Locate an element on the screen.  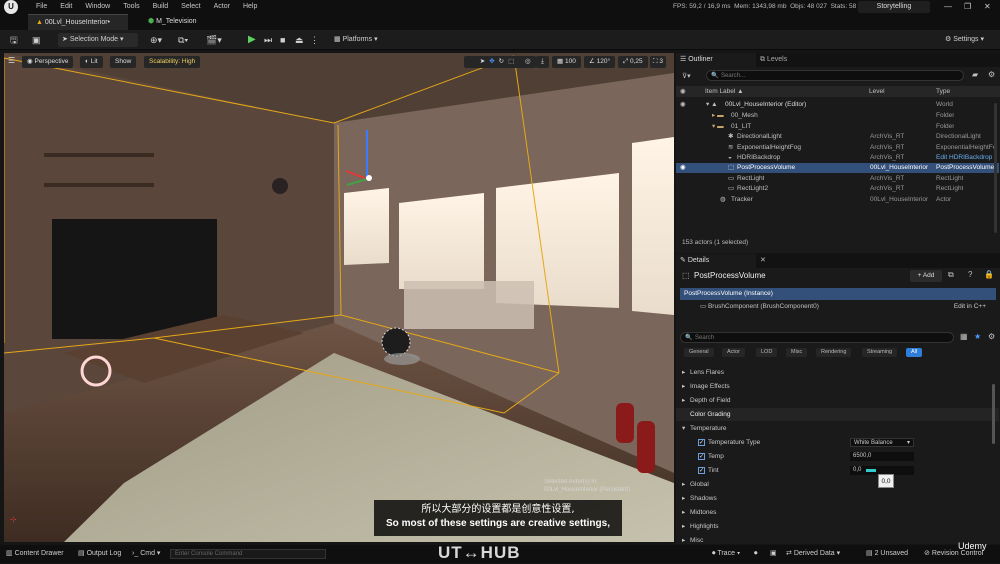
camera-speed-button: ⛶ 3 is located at coordinates (658, 62).